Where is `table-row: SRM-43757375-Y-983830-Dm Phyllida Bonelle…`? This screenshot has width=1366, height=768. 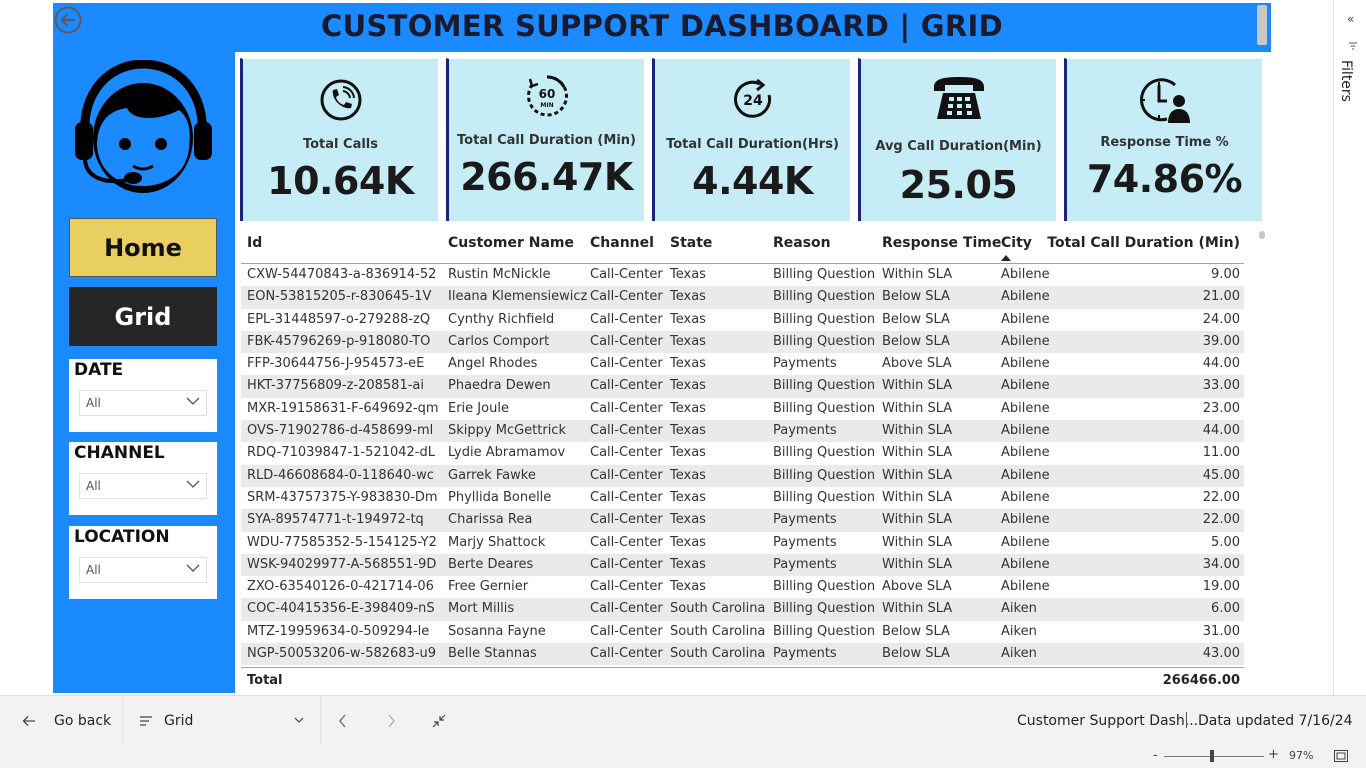 table-row: SRM-43757375-Y-983830-Dm Phyllida Bonelle… is located at coordinates (742, 498).